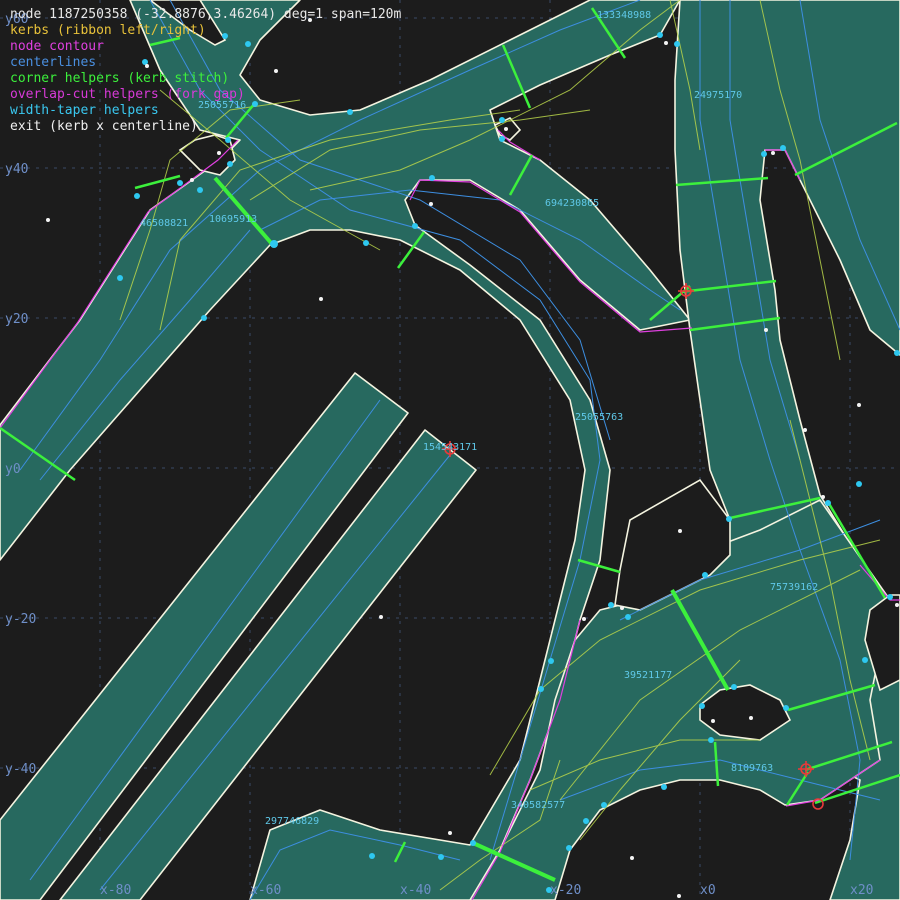  What do you see at coordinates (20, 769) in the screenshot?
I see `y-axis-label: y-40` at bounding box center [20, 769].